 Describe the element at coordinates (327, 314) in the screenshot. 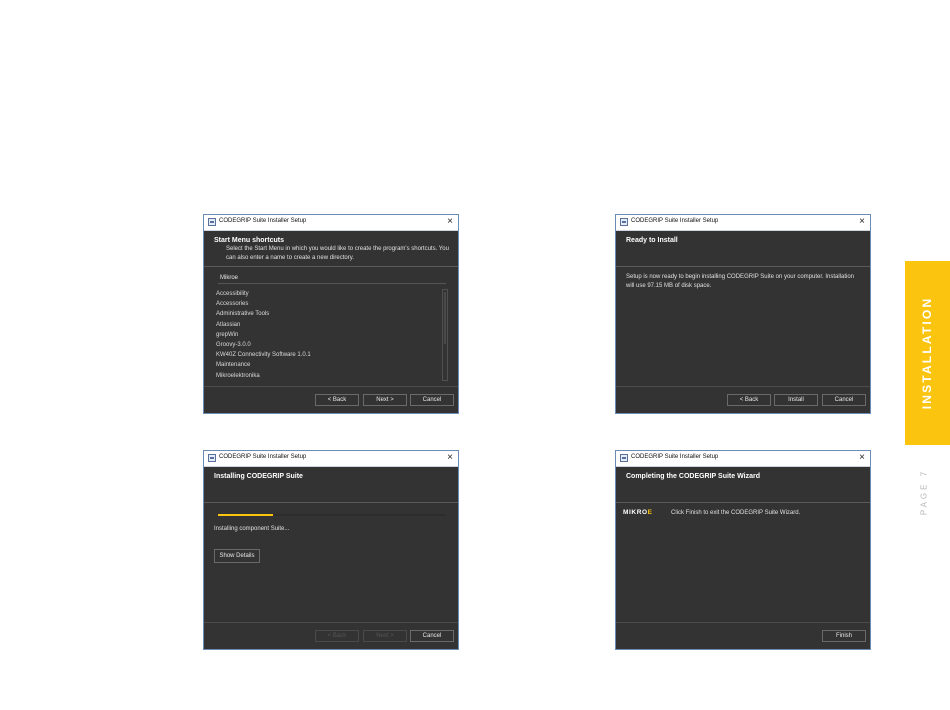

I see `folder-list-item: Administrative Tools` at that location.